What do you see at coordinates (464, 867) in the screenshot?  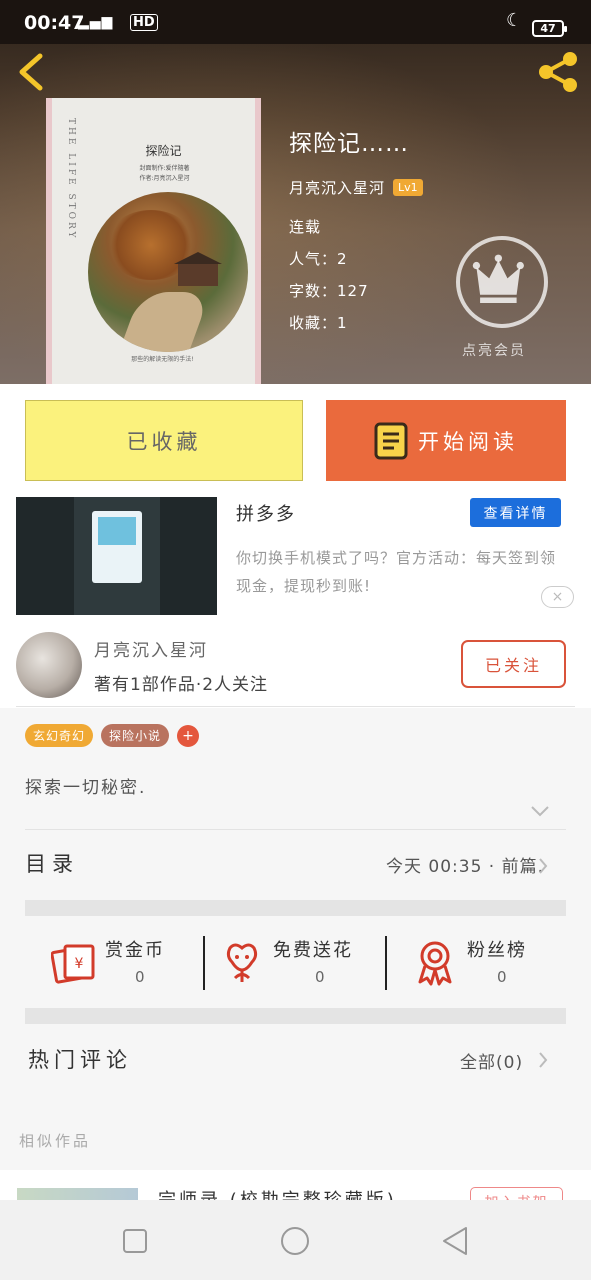 I see `catalog-latest-chapter: 今天 00:35 · 前篇.` at bounding box center [464, 867].